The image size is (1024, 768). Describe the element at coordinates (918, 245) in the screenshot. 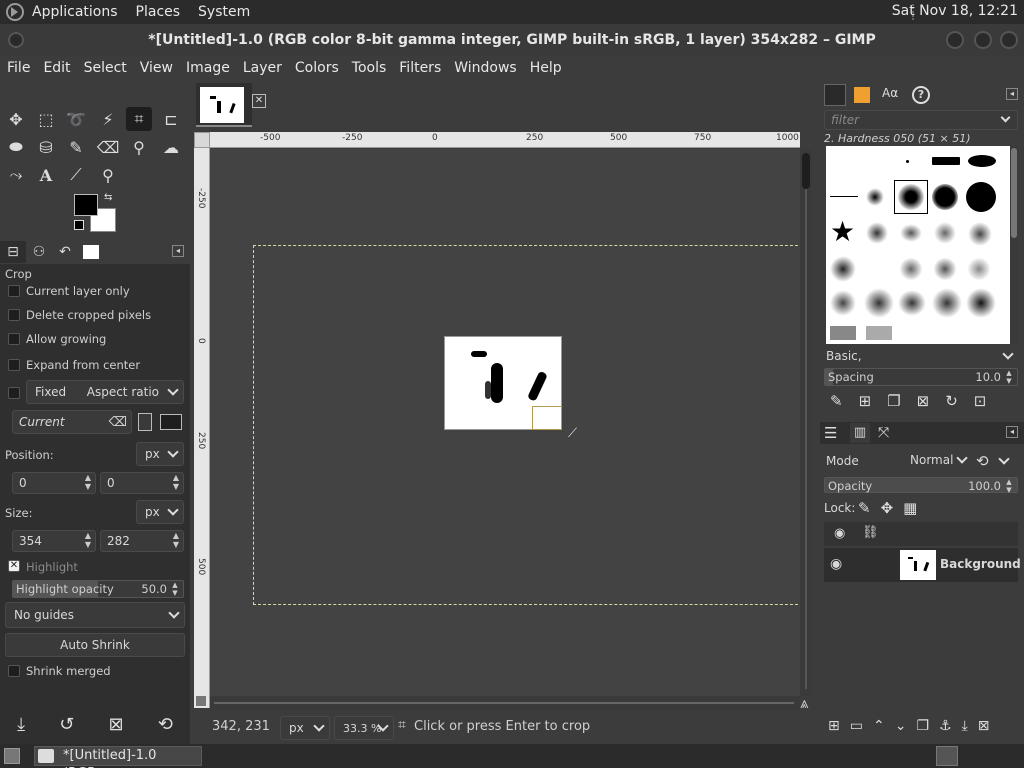

I see `brush-grid: ★` at that location.